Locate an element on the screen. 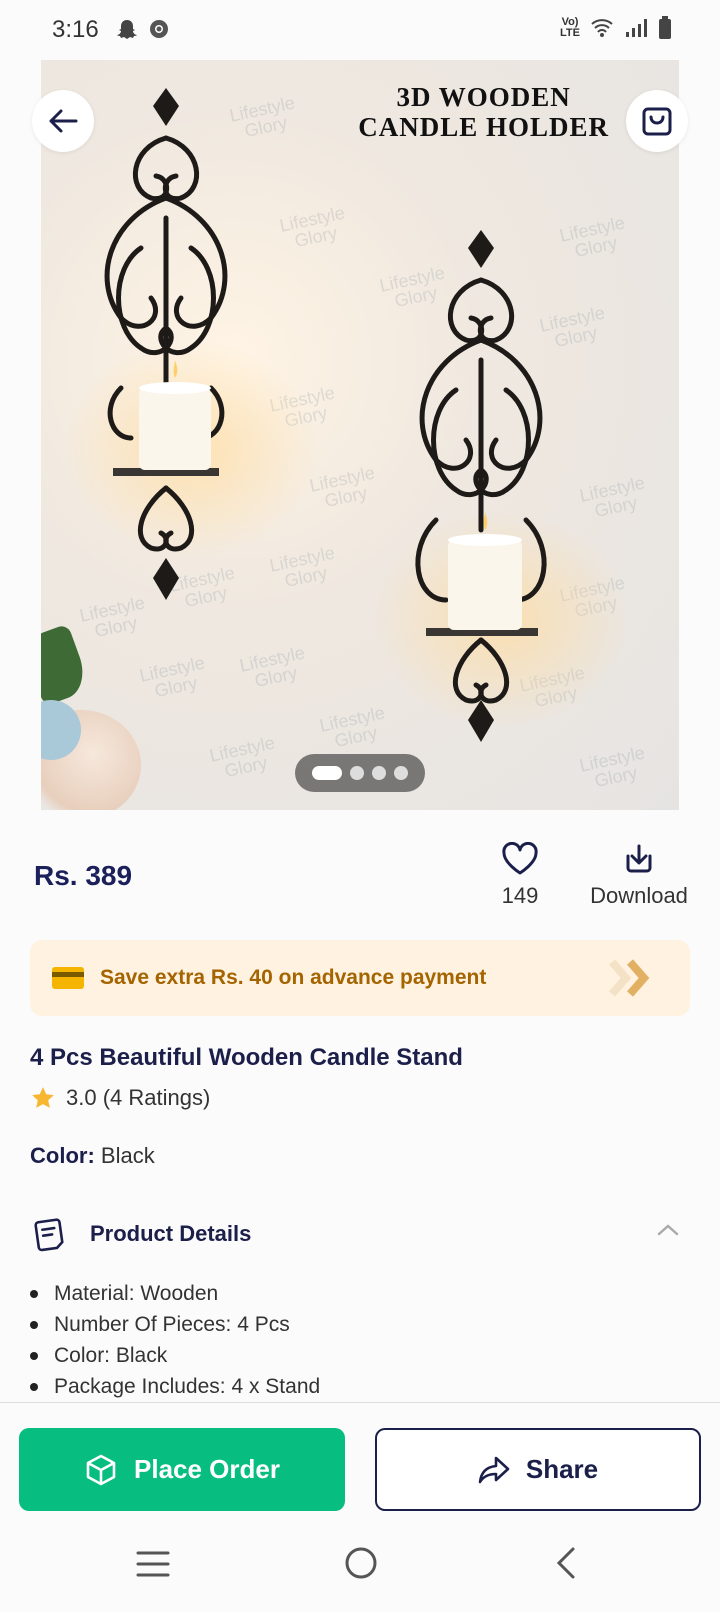  status-bar: 3:16 Vo) LTE is located at coordinates (360, 30).